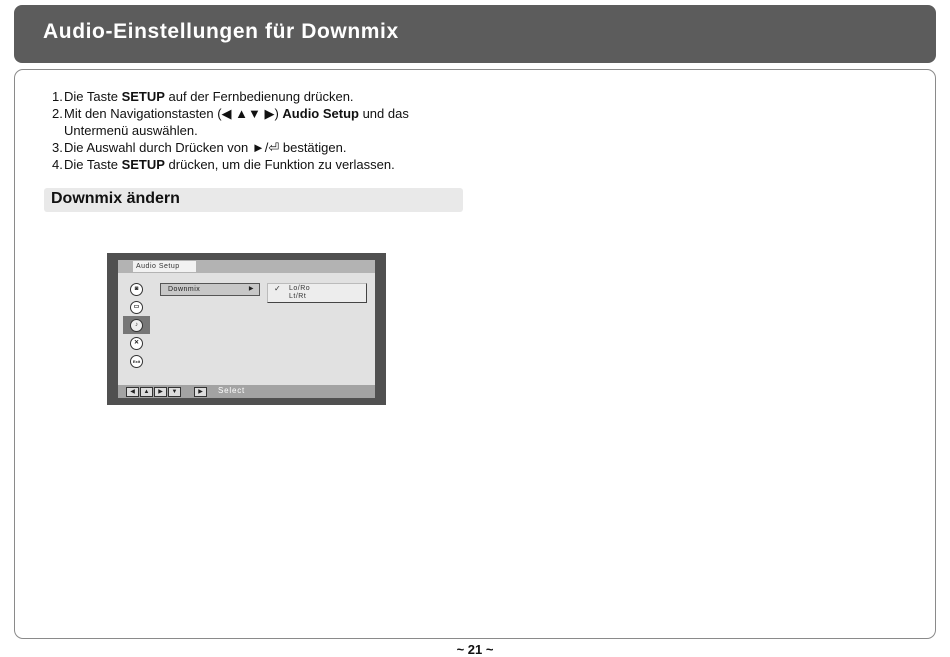 The height and width of the screenshot is (657, 950). Describe the element at coordinates (136, 307) in the screenshot. I see `monitor-icon: ▭` at that location.